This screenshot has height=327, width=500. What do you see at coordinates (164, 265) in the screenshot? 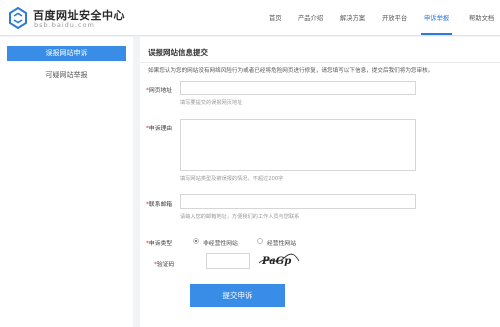
I see `captcha-label: *验证码` at bounding box center [164, 265].